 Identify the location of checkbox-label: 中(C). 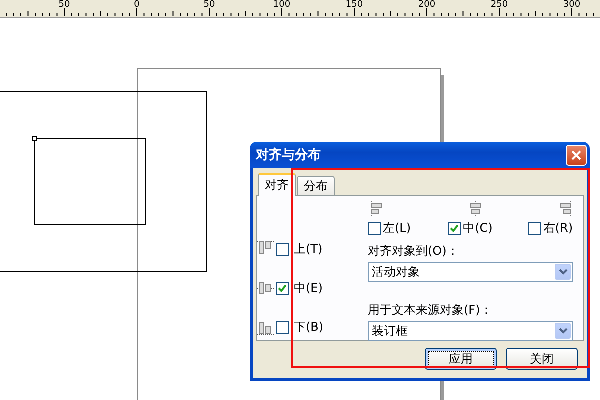
(478, 228).